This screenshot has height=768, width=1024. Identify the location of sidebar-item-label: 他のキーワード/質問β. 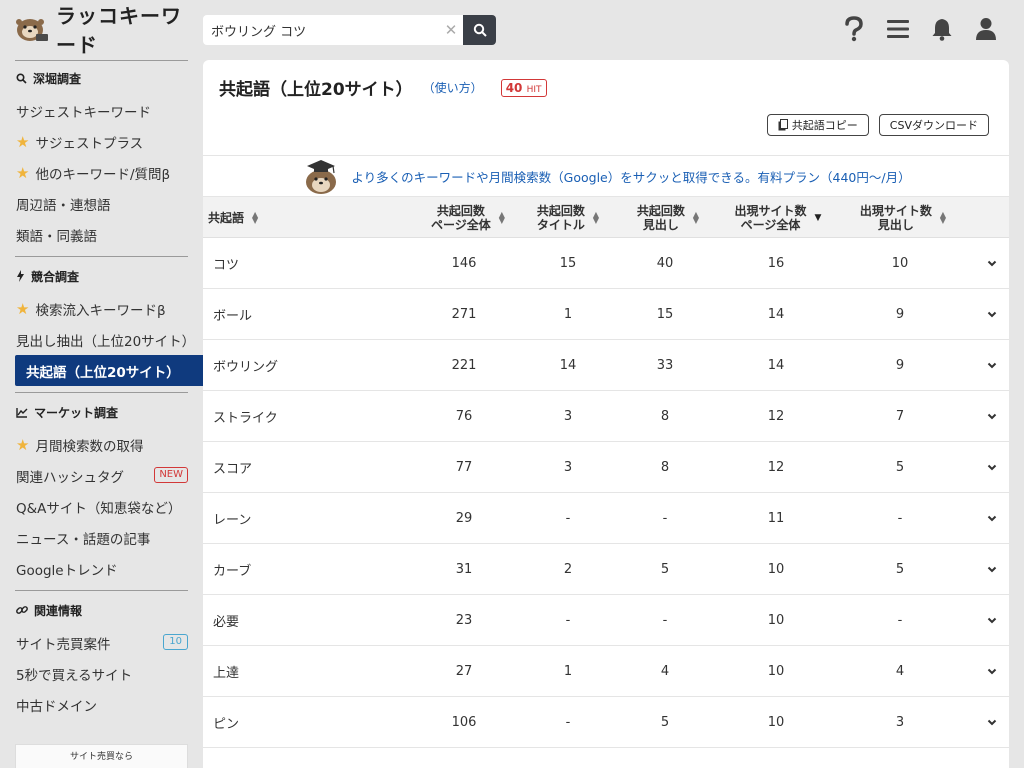
(103, 174).